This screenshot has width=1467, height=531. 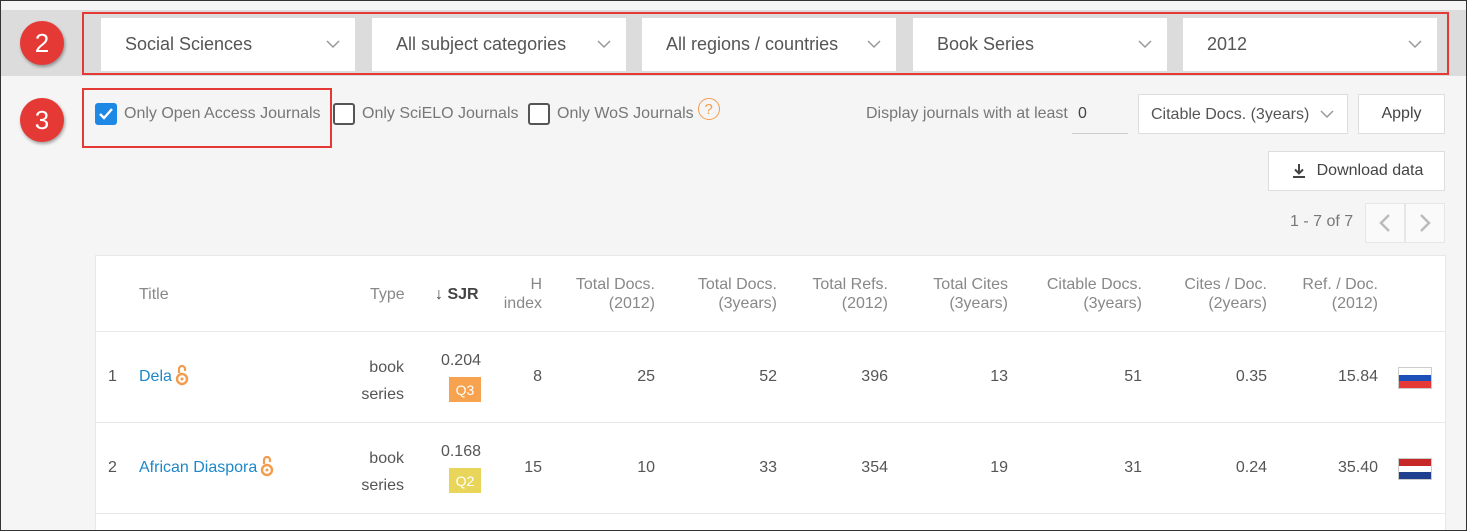 I want to click on download-data-button: Download data, so click(x=1356, y=171).